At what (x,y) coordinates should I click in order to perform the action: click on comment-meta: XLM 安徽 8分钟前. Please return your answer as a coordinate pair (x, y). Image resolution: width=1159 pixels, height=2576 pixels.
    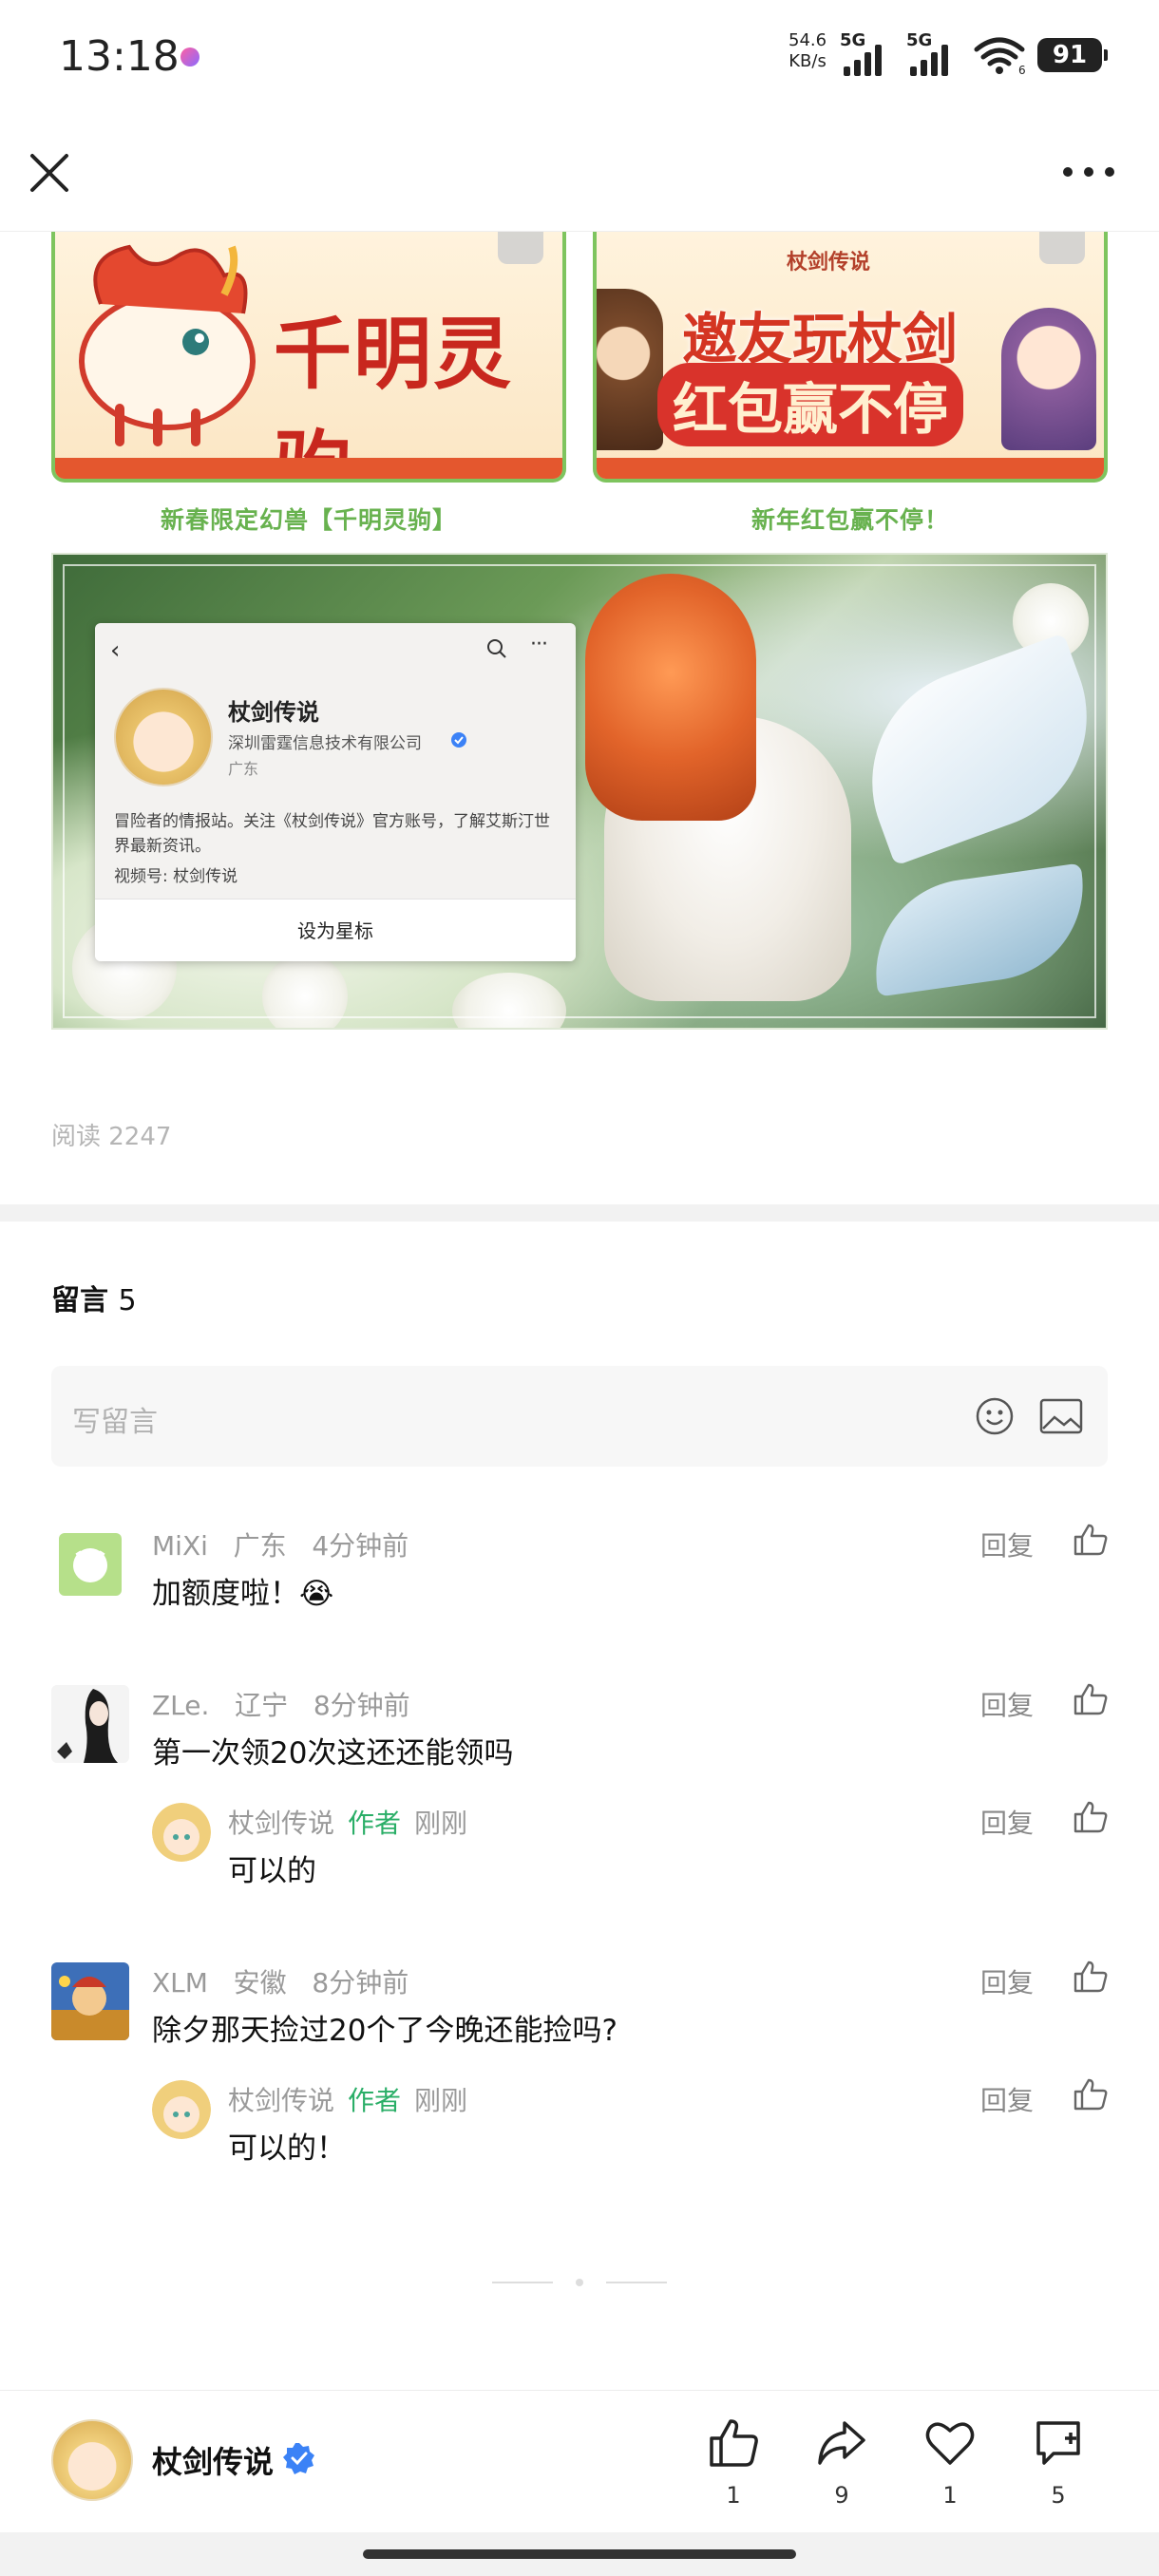
    Looking at the image, I should click on (280, 1981).